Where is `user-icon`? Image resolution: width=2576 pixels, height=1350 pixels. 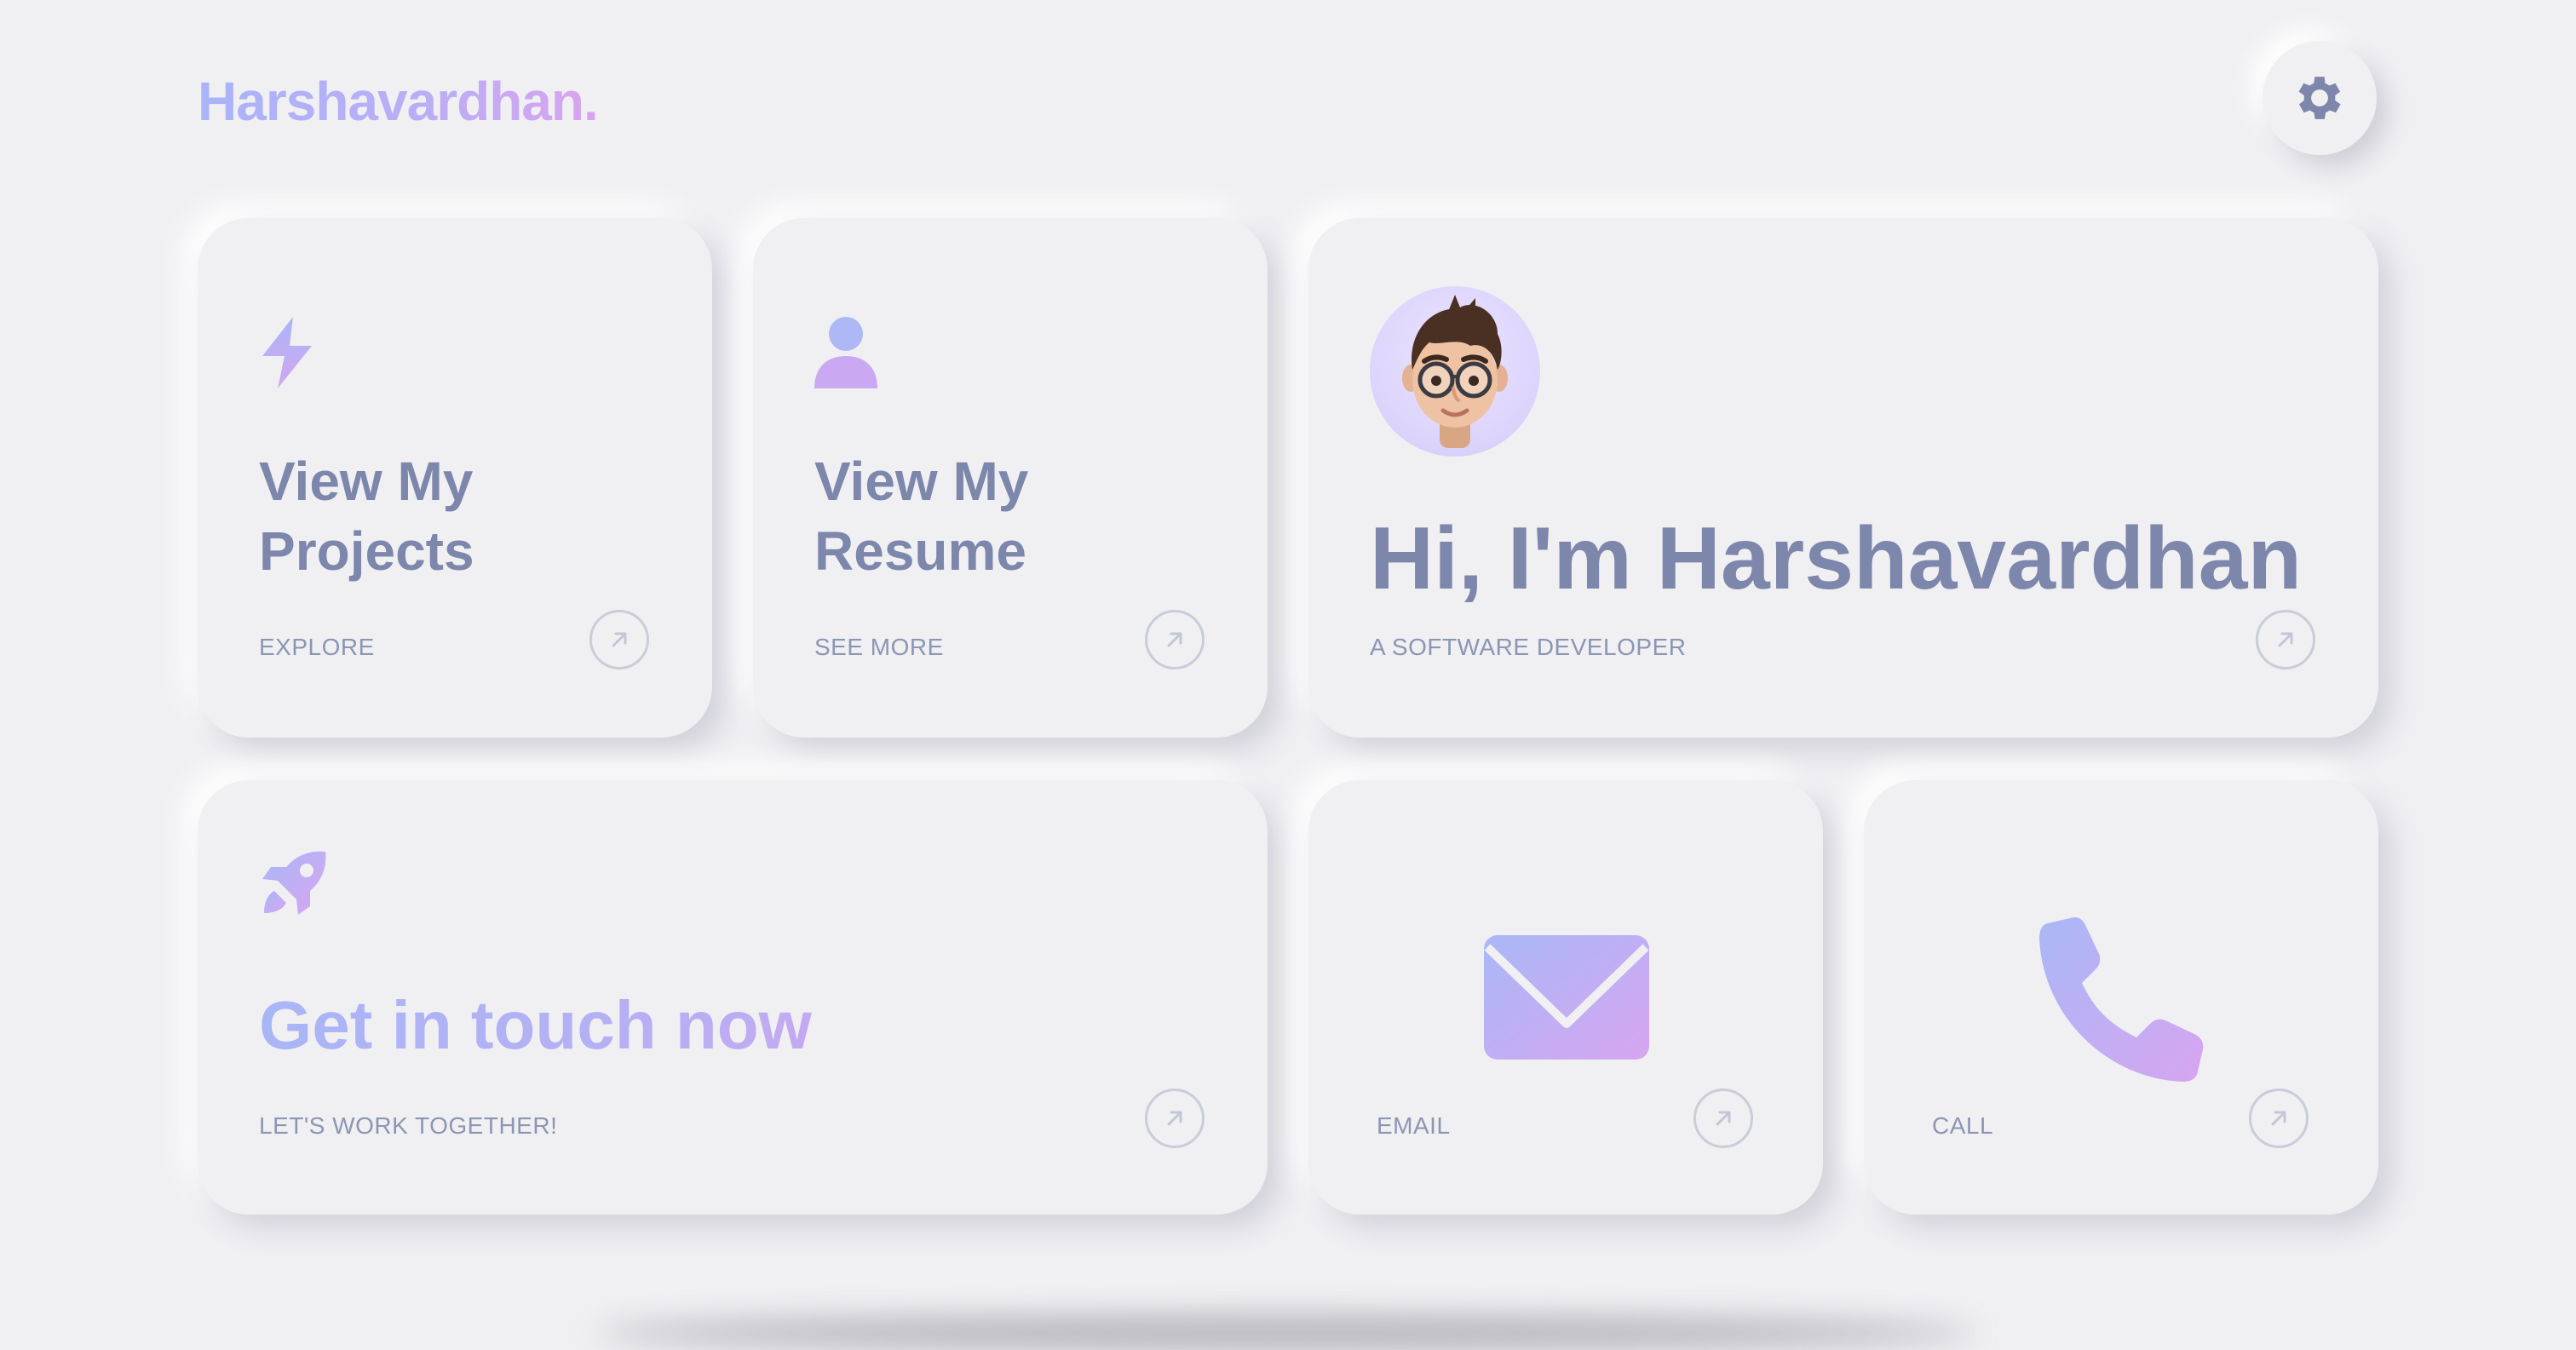 user-icon is located at coordinates (845, 352).